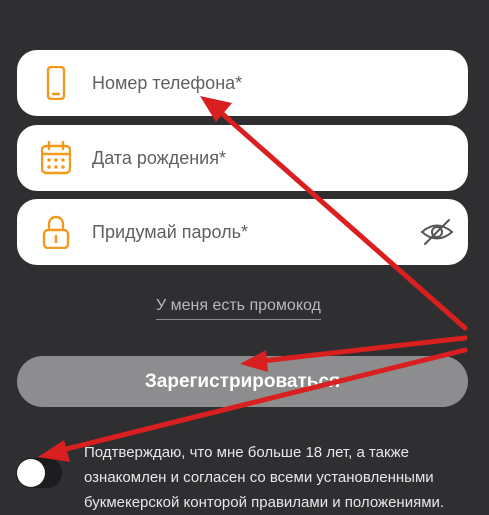 The image size is (489, 515). Describe the element at coordinates (56, 83) in the screenshot. I see `phone-icon` at that location.